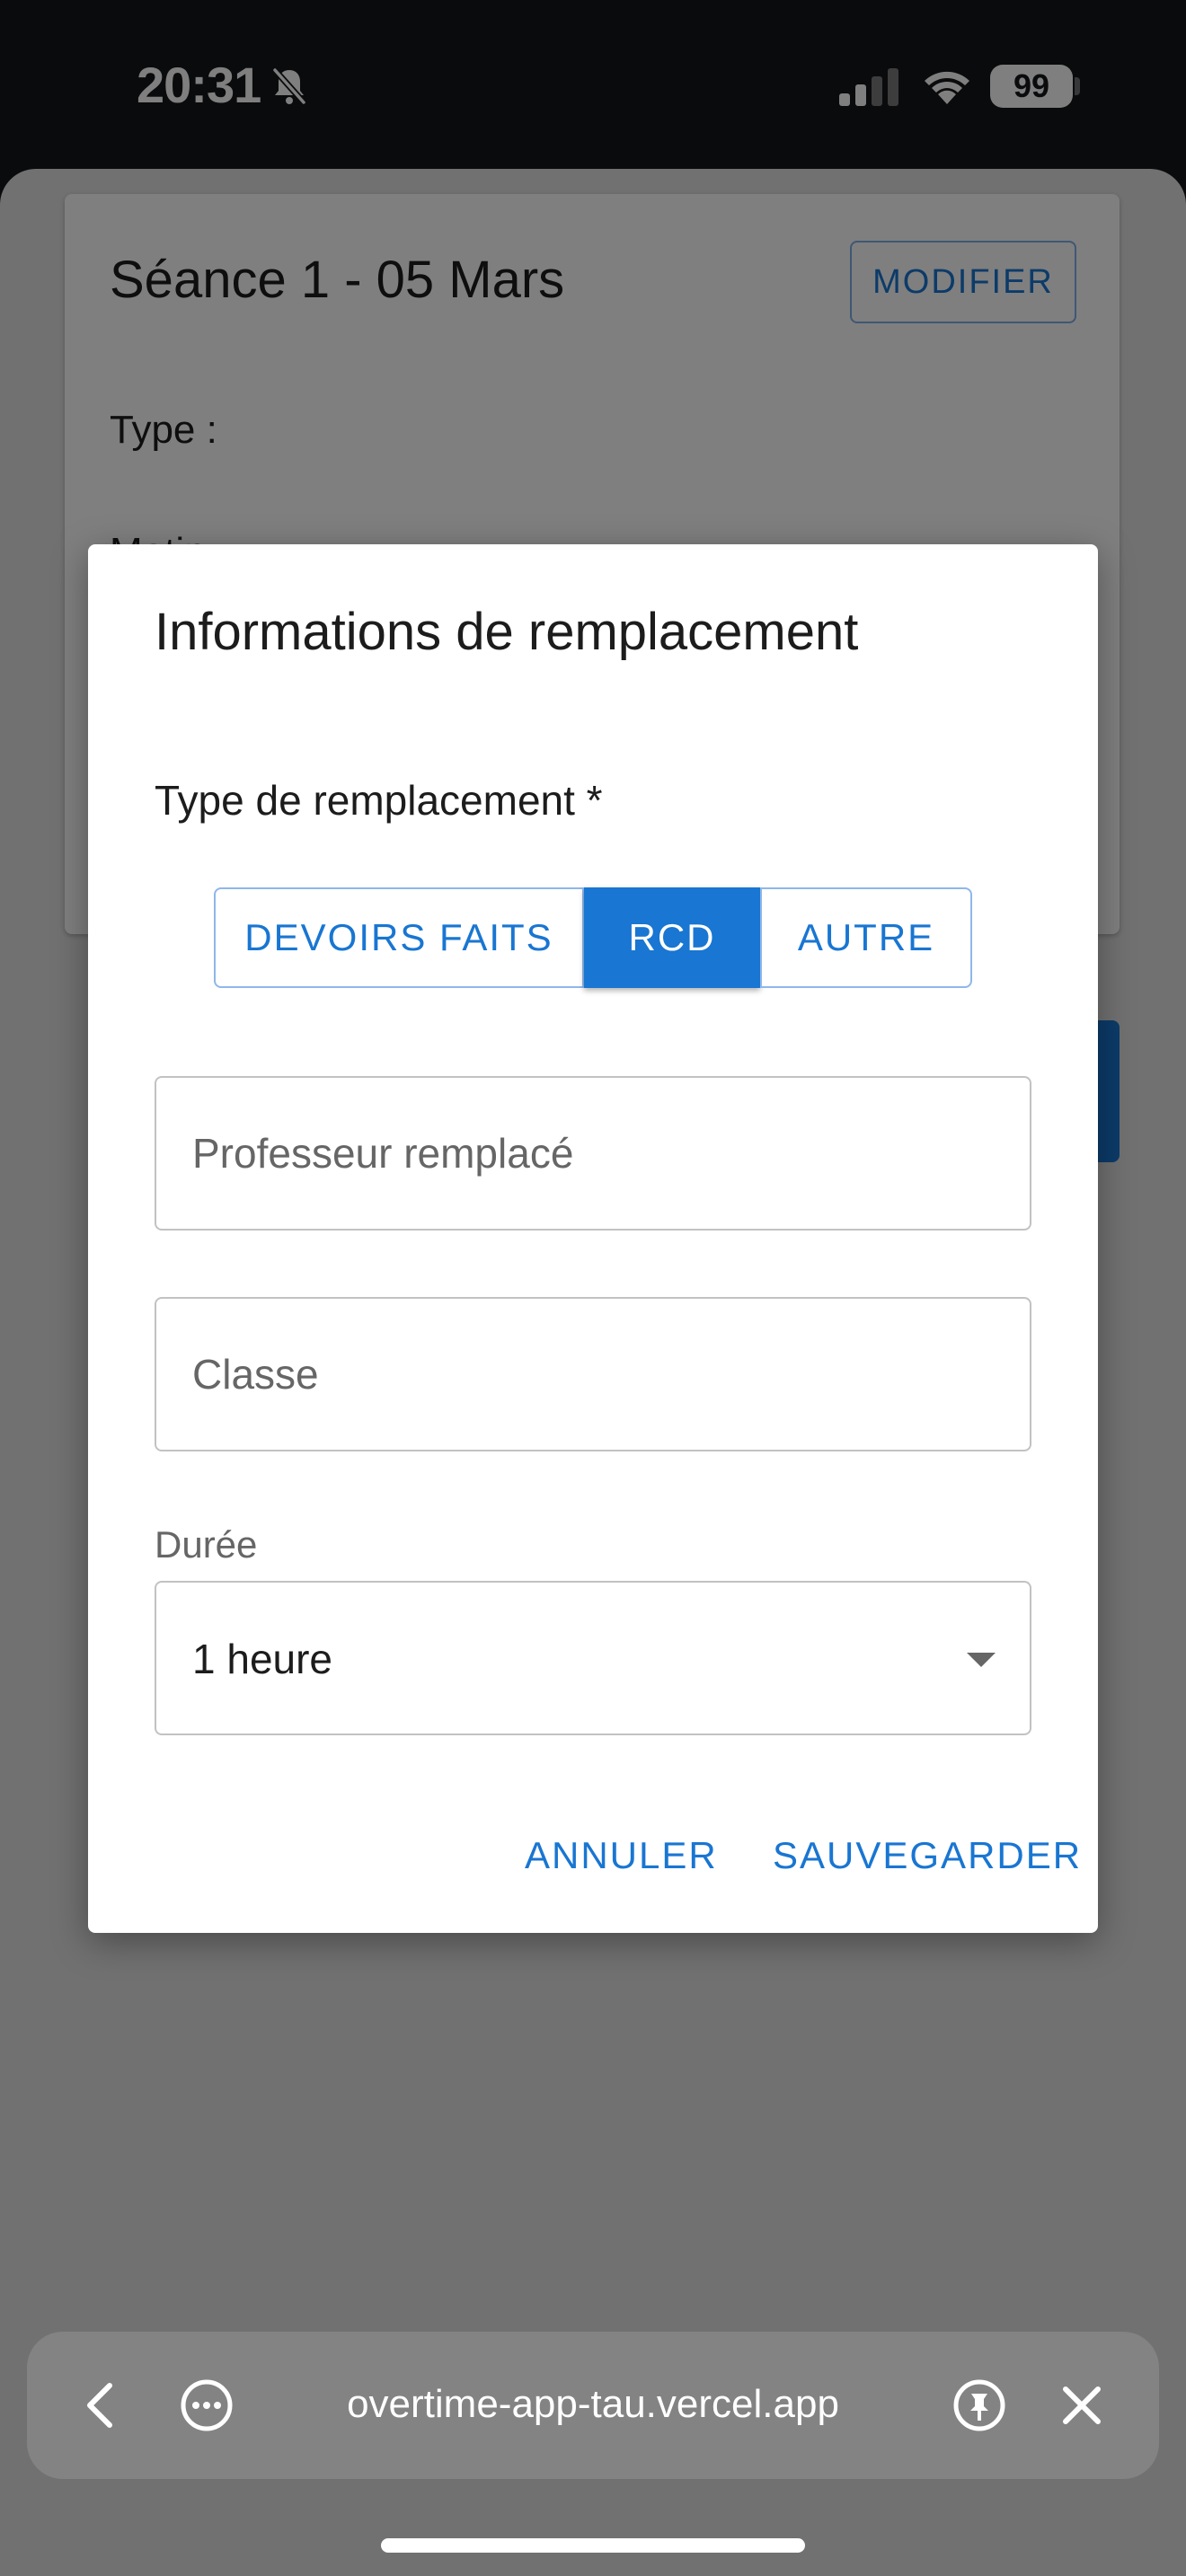 This screenshot has width=1186, height=2576. What do you see at coordinates (206, 1544) in the screenshot?
I see `duration-label: Durée` at bounding box center [206, 1544].